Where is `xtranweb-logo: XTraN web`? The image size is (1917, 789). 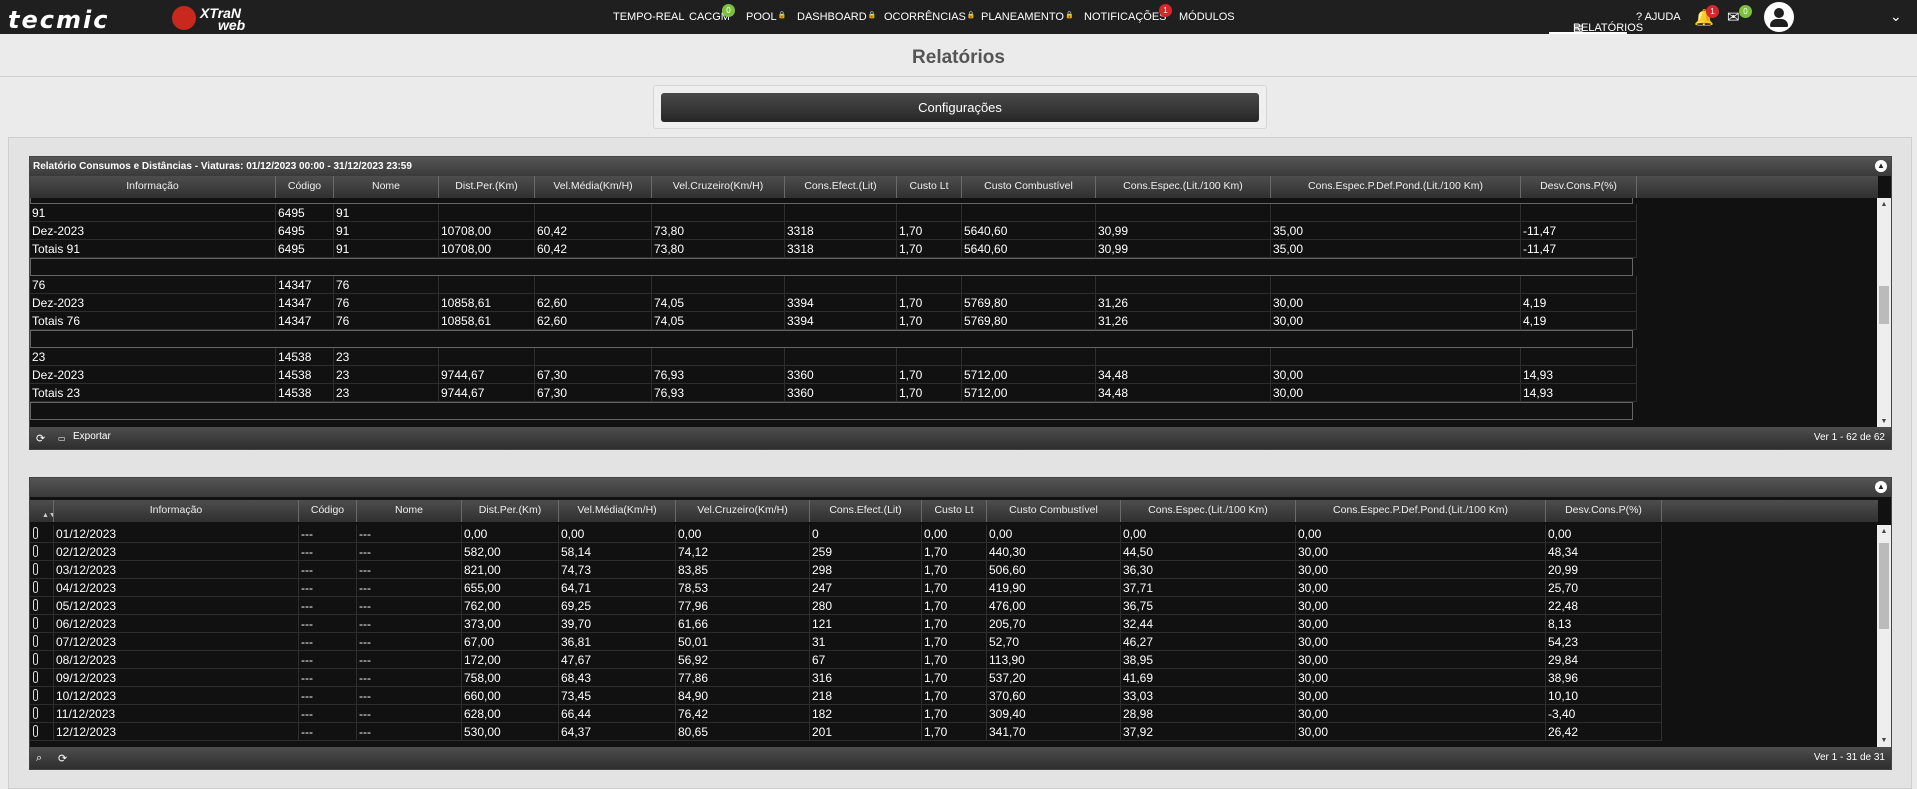 xtranweb-logo: XTraN web is located at coordinates (227, 18).